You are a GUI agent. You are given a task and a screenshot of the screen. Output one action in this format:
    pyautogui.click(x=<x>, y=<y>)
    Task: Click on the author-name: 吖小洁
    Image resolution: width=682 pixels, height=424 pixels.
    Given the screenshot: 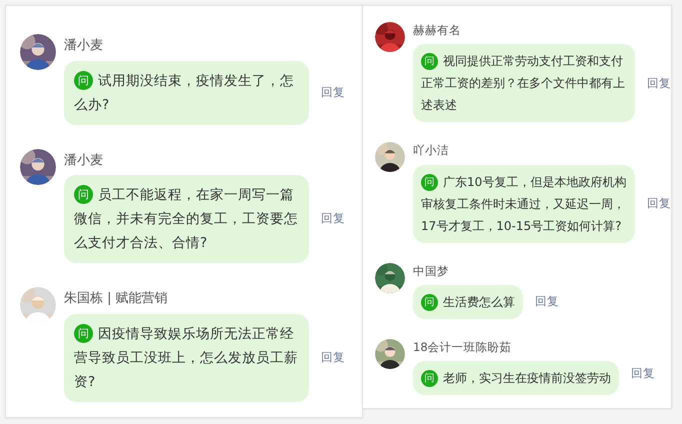 What is the action you would take?
    pyautogui.click(x=431, y=151)
    